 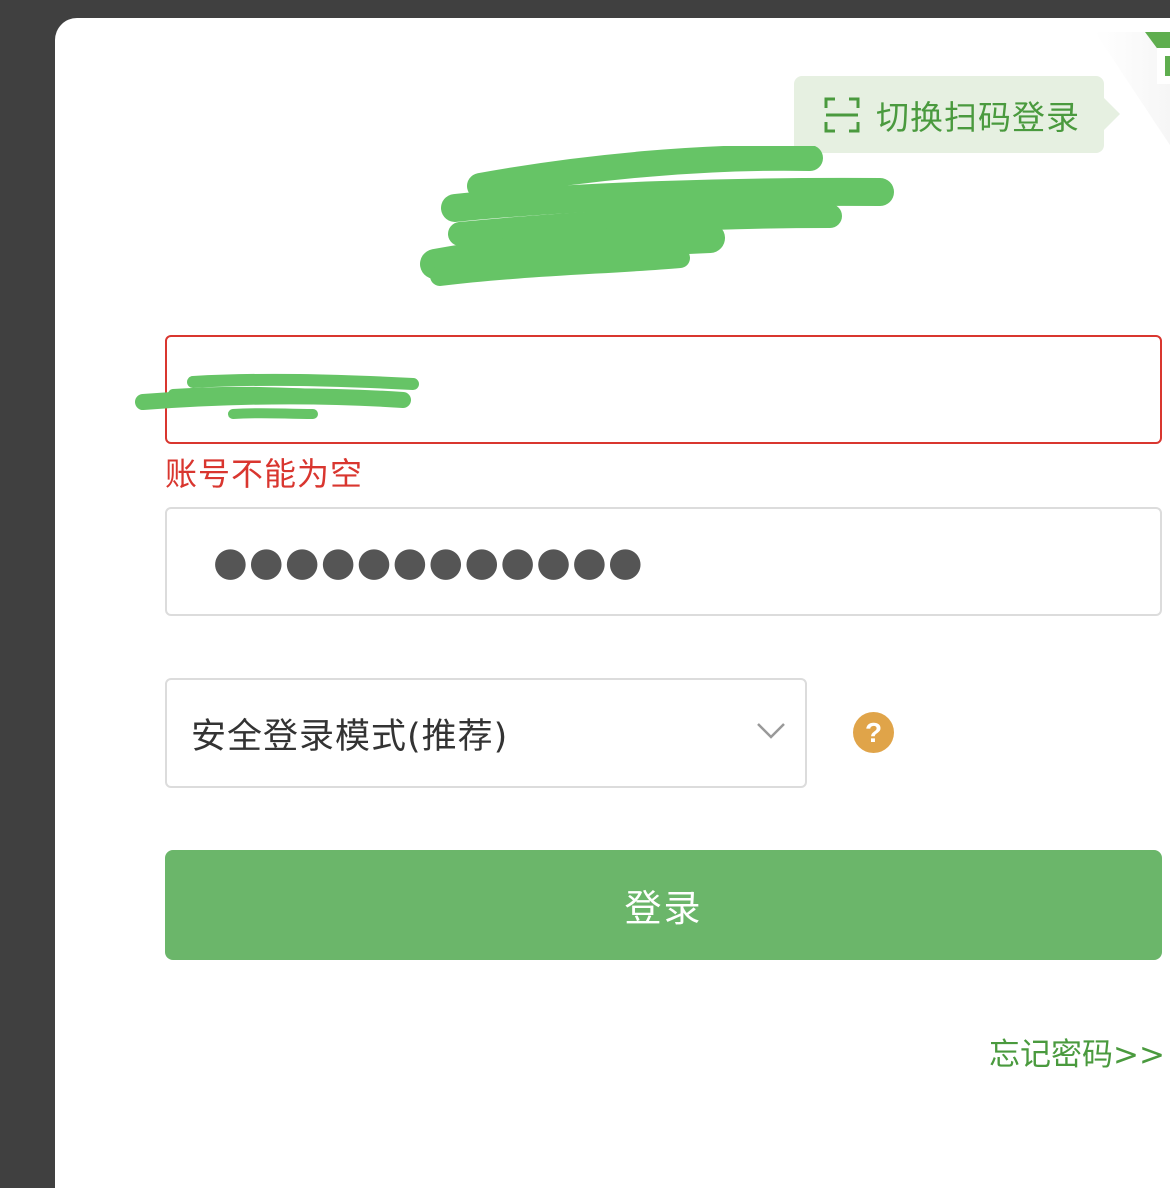 I want to click on login-mode-select: 安全登录模式(推荐), so click(x=486, y=733).